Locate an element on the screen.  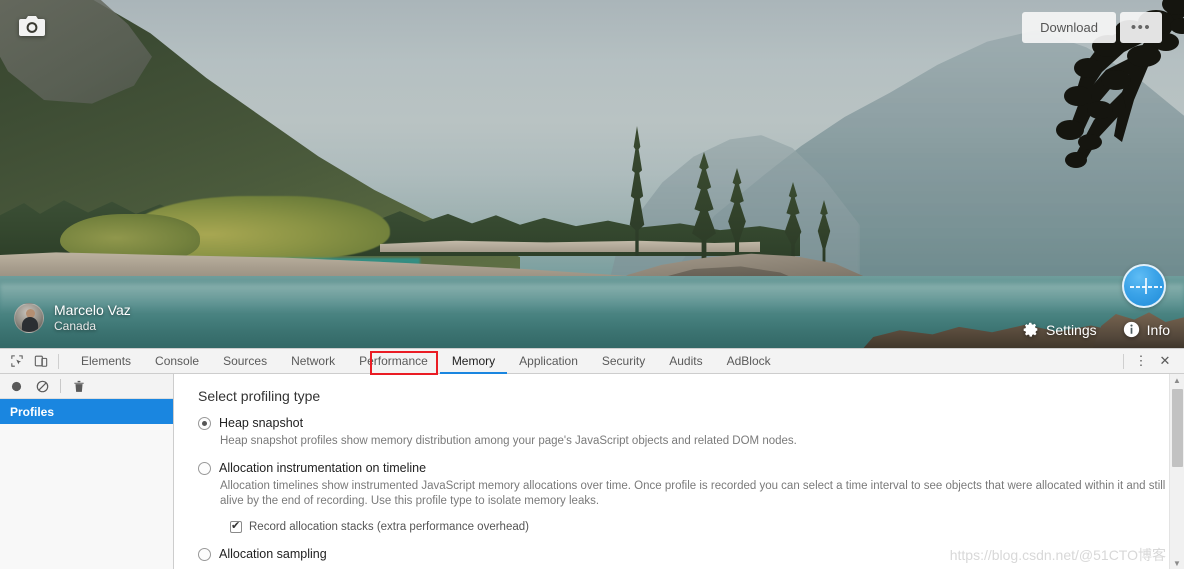
info-button: Info is located at coordinates (1146, 329).